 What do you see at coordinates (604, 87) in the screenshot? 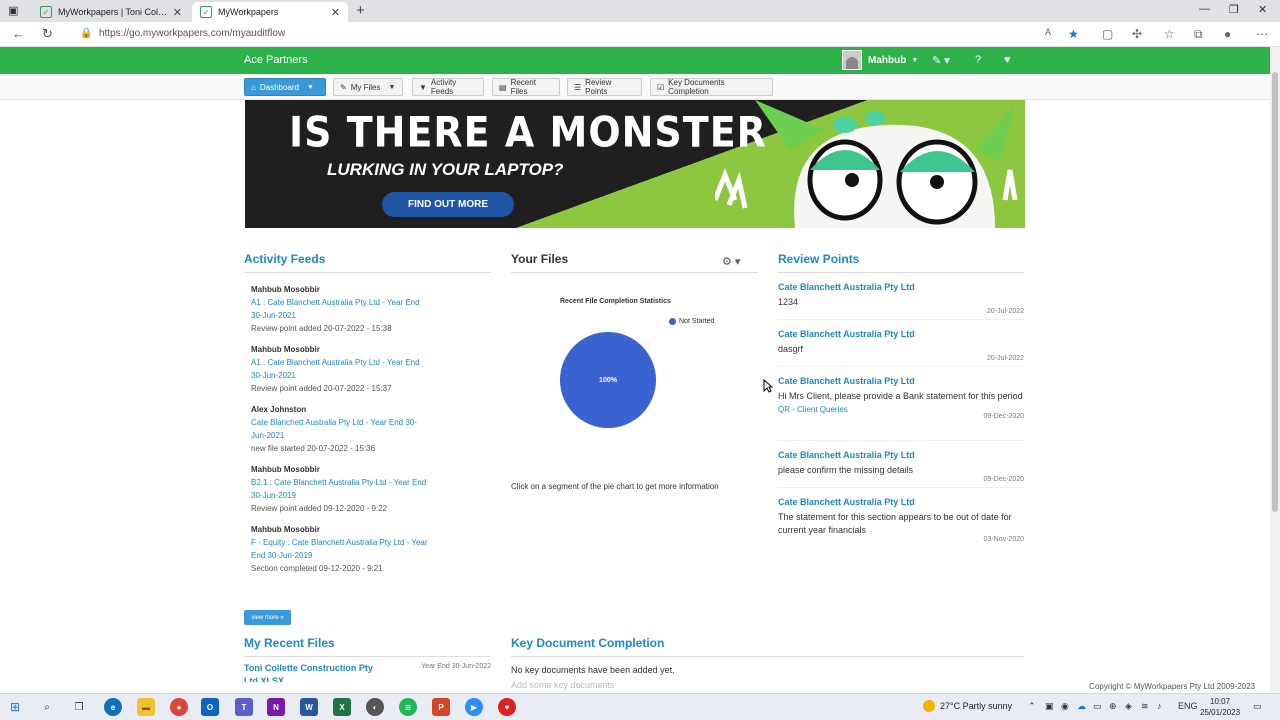
I see `review-points-button: ☰ Review Points` at bounding box center [604, 87].